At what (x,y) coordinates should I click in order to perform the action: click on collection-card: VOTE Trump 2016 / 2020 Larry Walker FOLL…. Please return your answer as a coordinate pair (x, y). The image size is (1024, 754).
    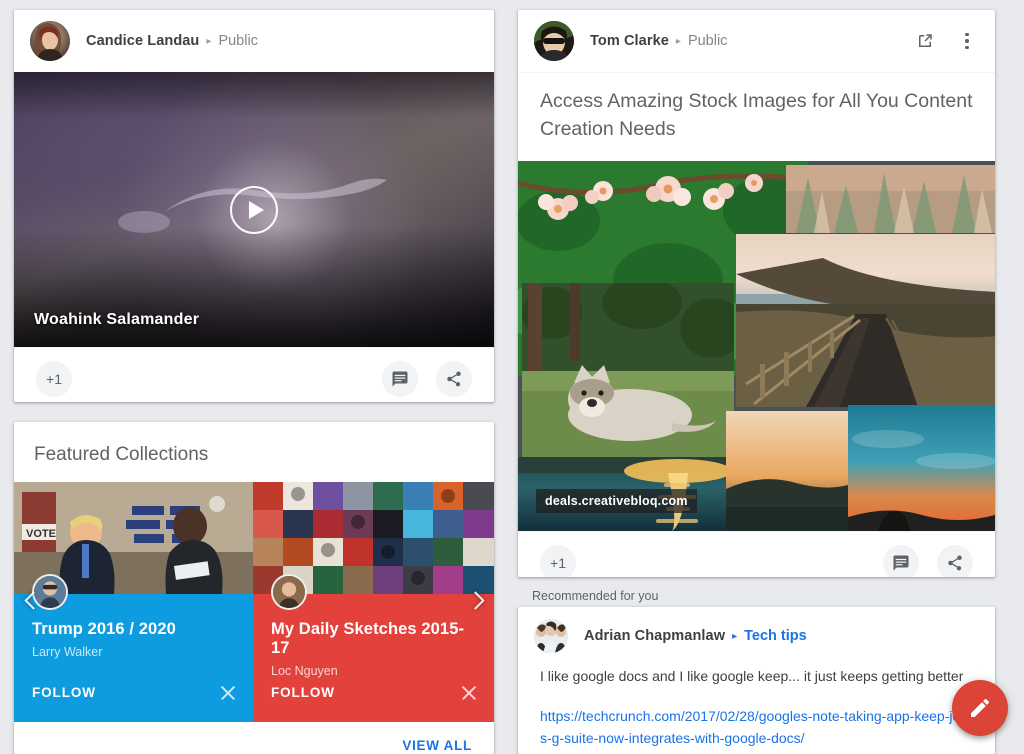
    Looking at the image, I should click on (133, 602).